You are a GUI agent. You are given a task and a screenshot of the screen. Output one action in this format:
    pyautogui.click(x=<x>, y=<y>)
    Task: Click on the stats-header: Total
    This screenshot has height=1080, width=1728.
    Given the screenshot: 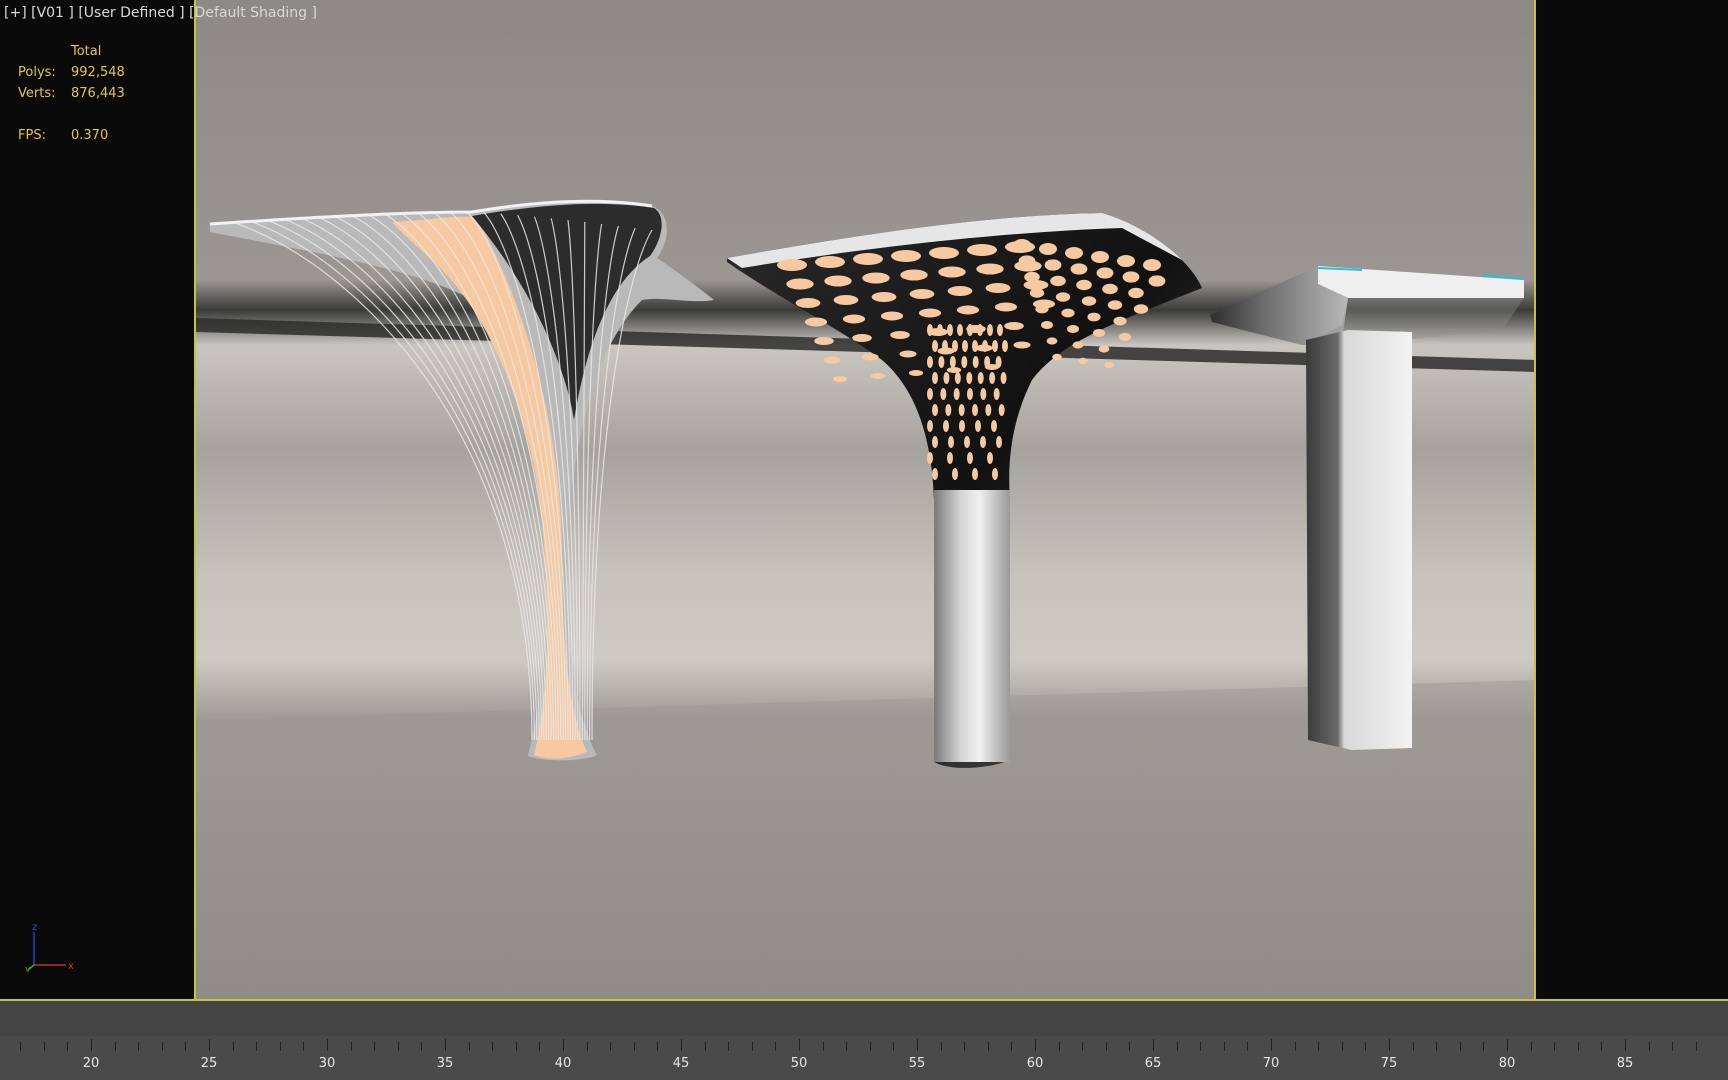 What is the action you would take?
    pyautogui.click(x=86, y=51)
    